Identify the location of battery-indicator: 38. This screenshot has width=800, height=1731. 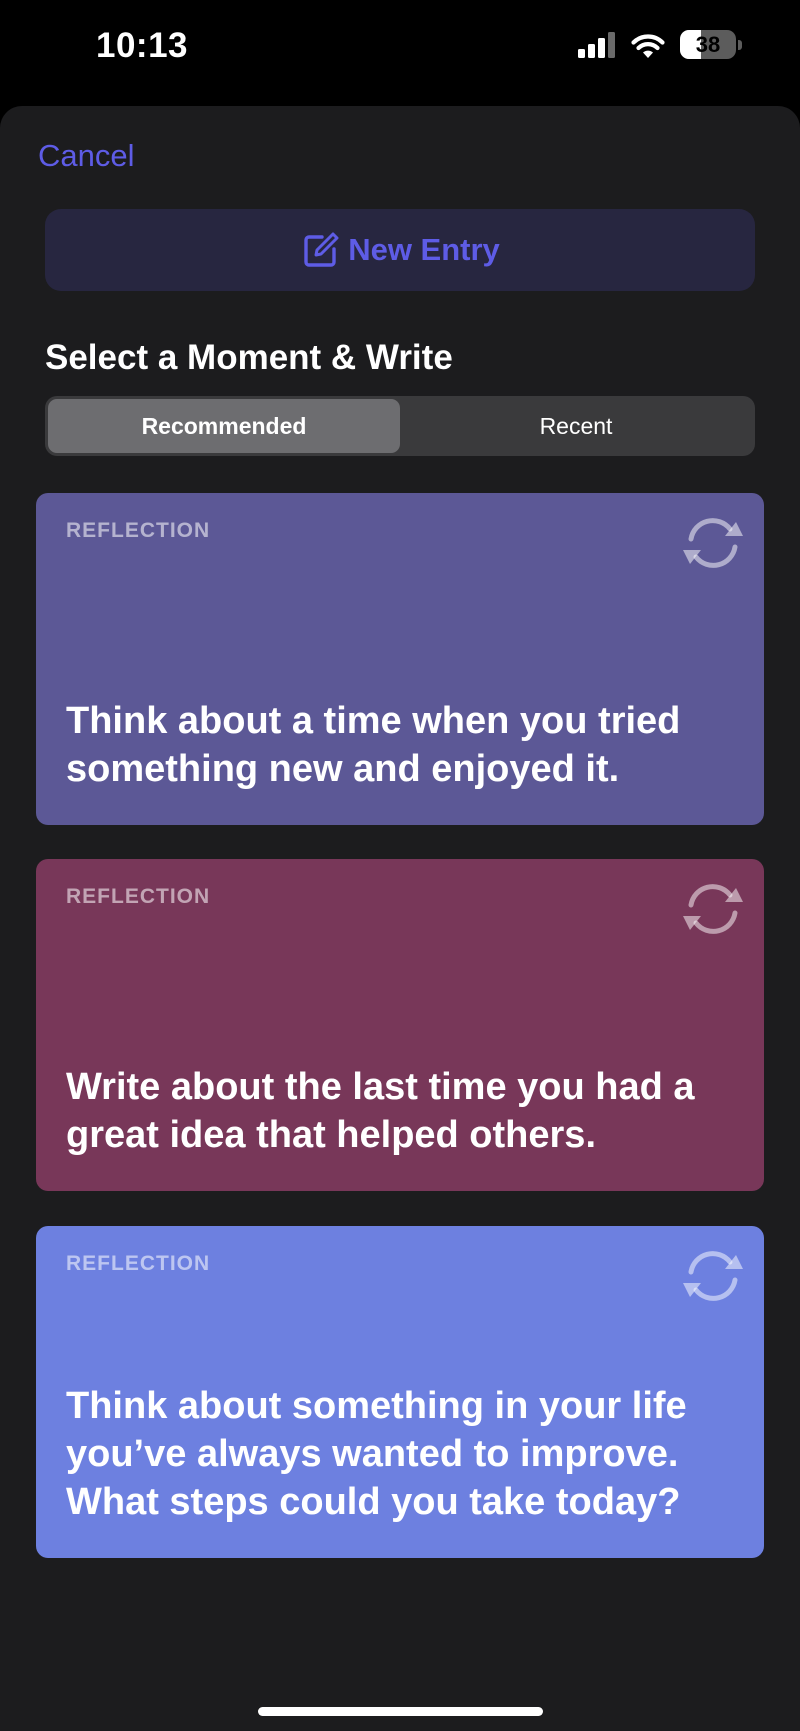
(711, 44).